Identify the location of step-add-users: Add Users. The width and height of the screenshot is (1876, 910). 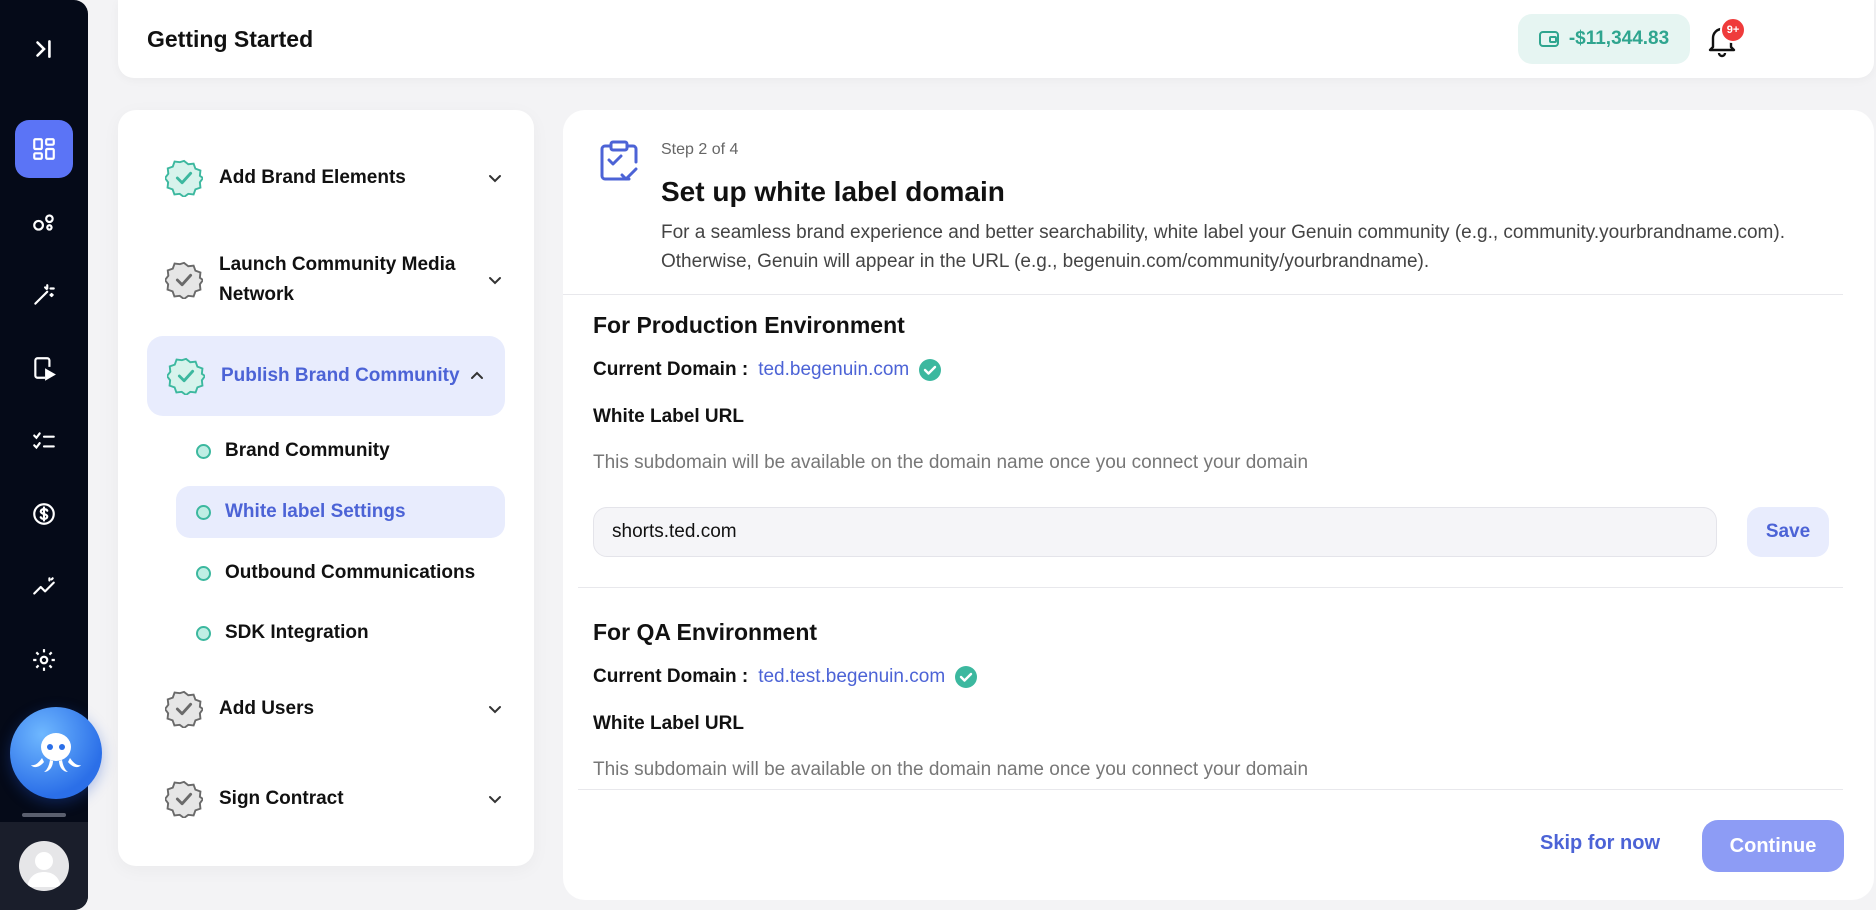
(344, 709).